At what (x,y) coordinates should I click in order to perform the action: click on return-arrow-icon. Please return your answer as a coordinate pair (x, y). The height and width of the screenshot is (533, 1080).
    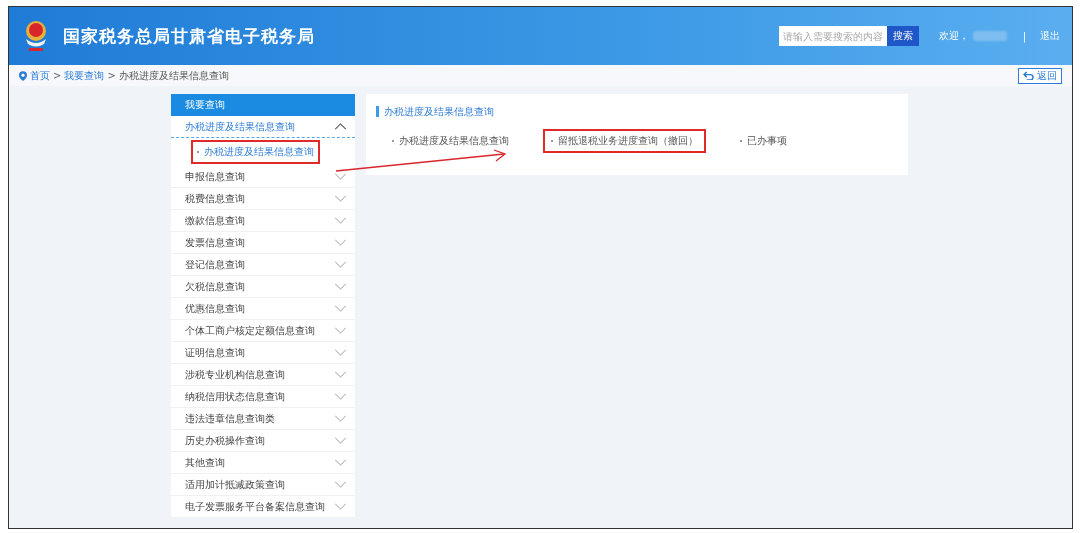
    Looking at the image, I should click on (1028, 75).